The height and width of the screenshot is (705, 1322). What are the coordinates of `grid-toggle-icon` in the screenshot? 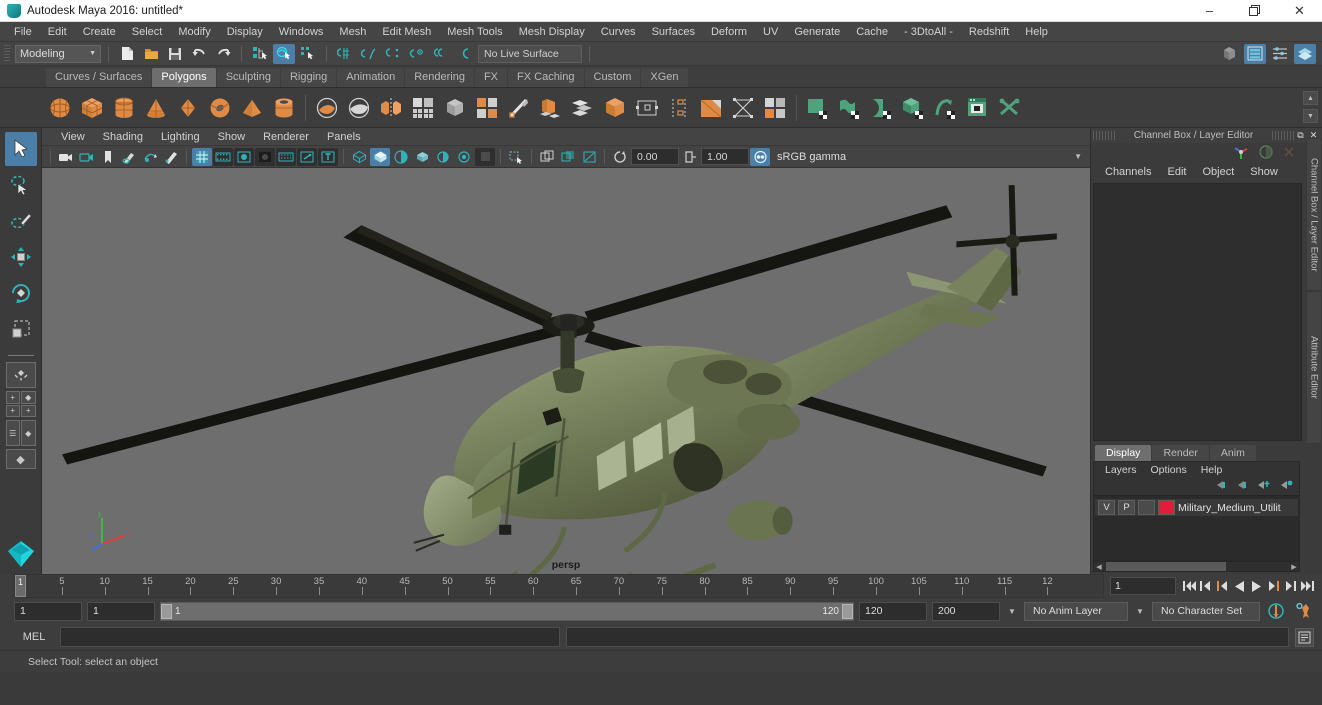 It's located at (202, 156).